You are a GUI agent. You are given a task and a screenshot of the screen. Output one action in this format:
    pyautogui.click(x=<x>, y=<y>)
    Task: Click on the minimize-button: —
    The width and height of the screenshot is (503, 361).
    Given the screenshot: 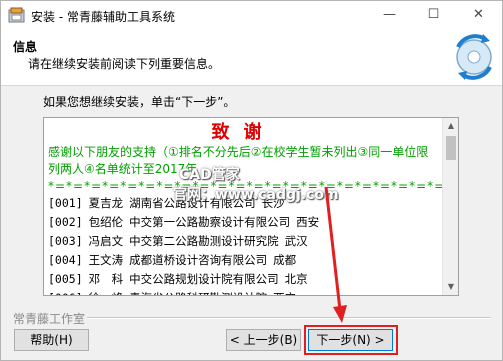 What is the action you would take?
    pyautogui.click(x=389, y=15)
    